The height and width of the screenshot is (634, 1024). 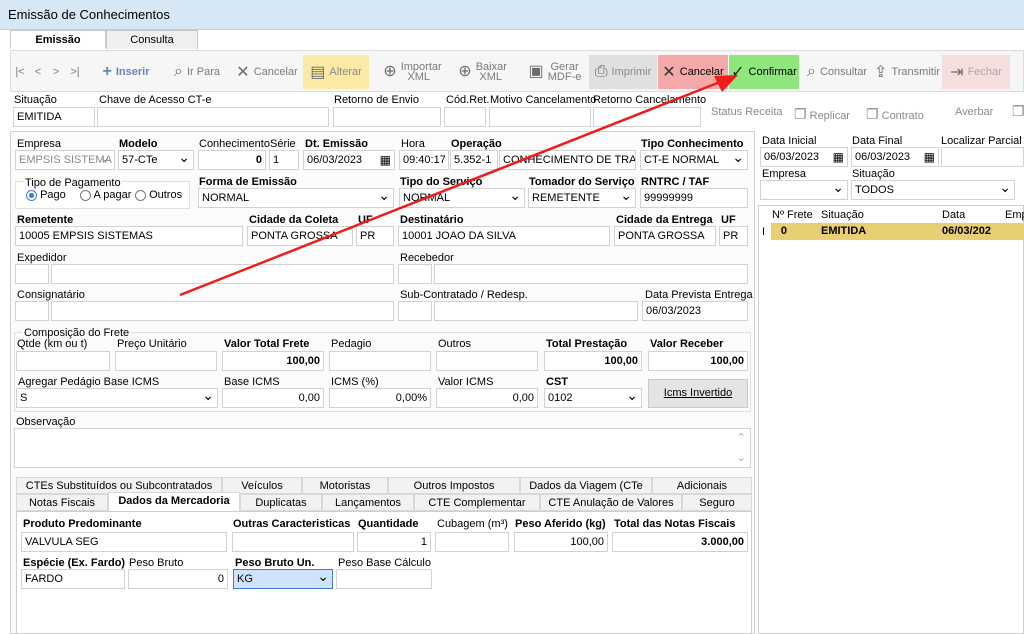 What do you see at coordinates (345, 485) in the screenshot?
I see `tab-motoristas: Motoristas` at bounding box center [345, 485].